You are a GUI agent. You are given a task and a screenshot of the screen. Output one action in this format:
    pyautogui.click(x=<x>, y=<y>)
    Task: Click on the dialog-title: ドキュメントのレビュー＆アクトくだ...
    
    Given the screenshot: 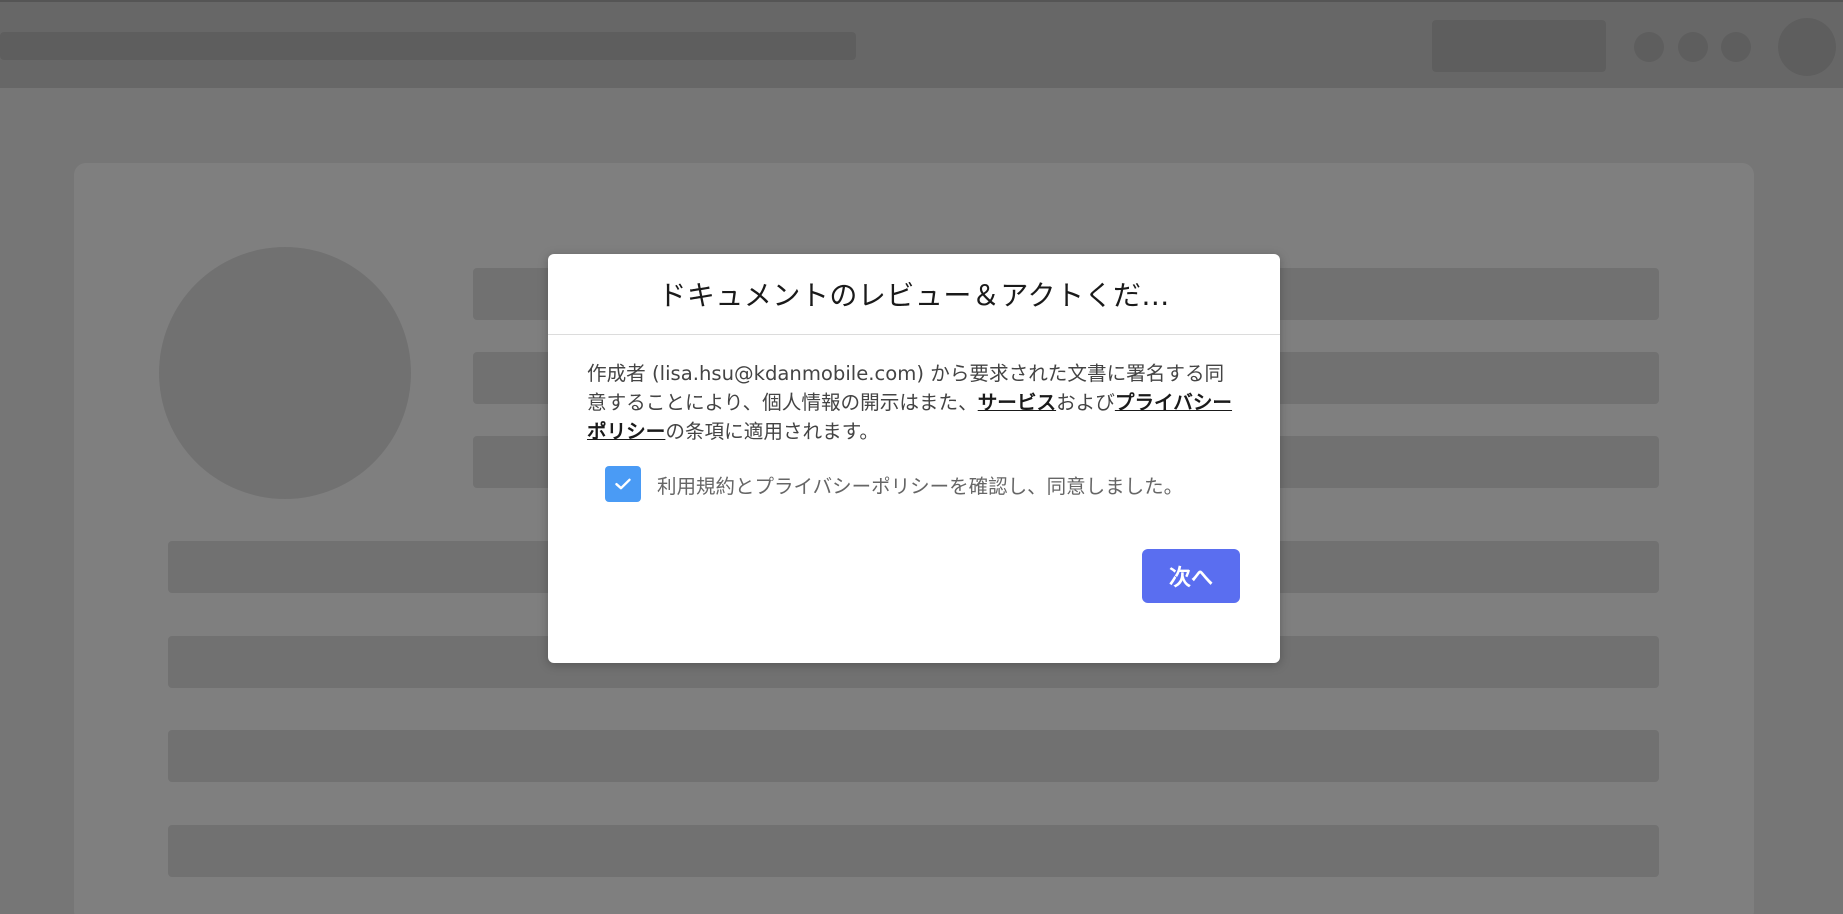 What is the action you would take?
    pyautogui.click(x=914, y=295)
    